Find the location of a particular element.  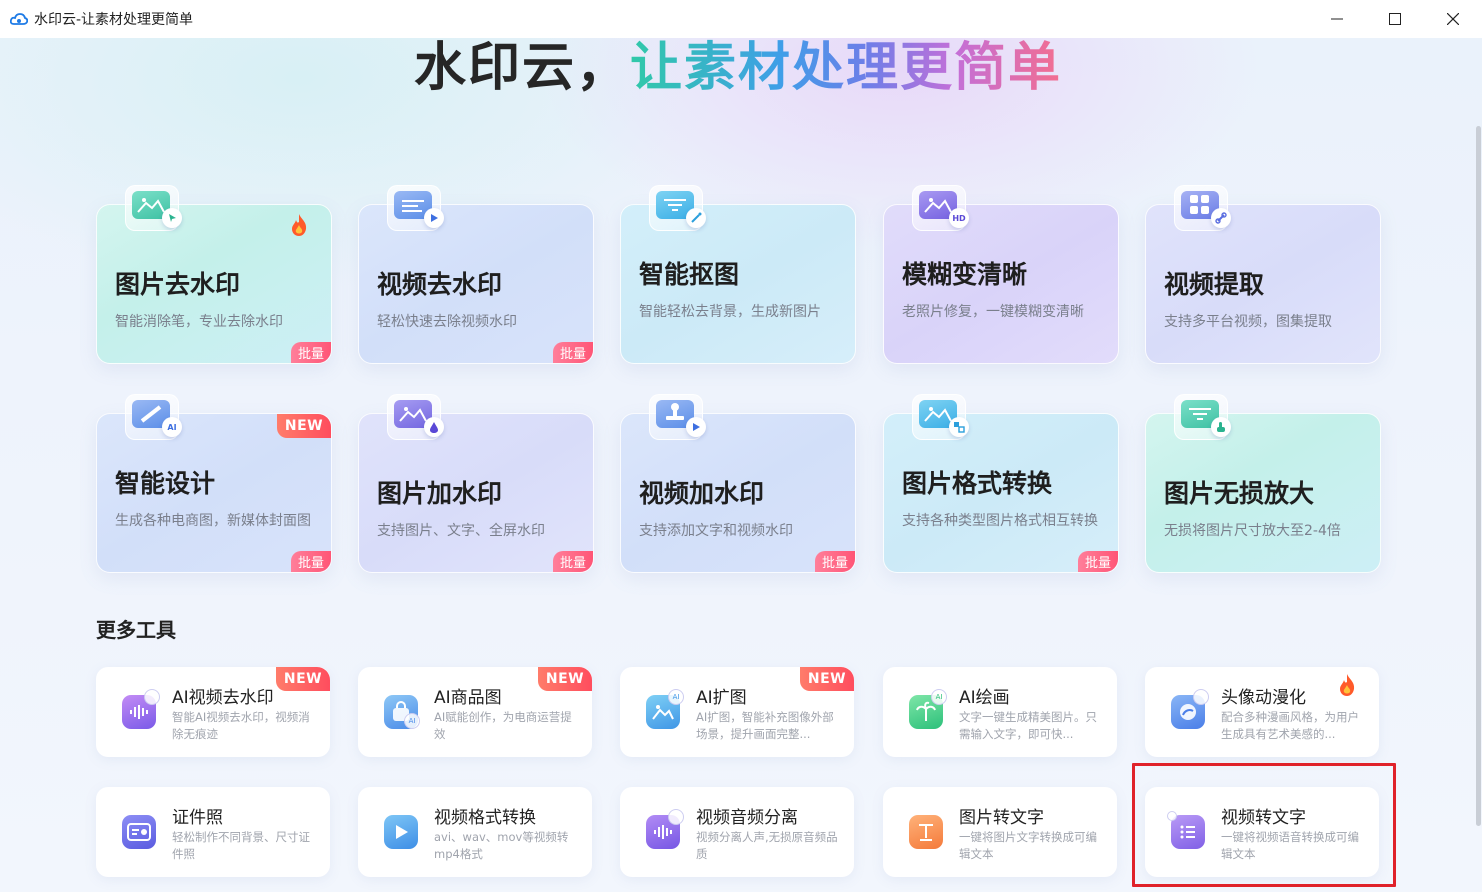

close-icon is located at coordinates (1453, 19).